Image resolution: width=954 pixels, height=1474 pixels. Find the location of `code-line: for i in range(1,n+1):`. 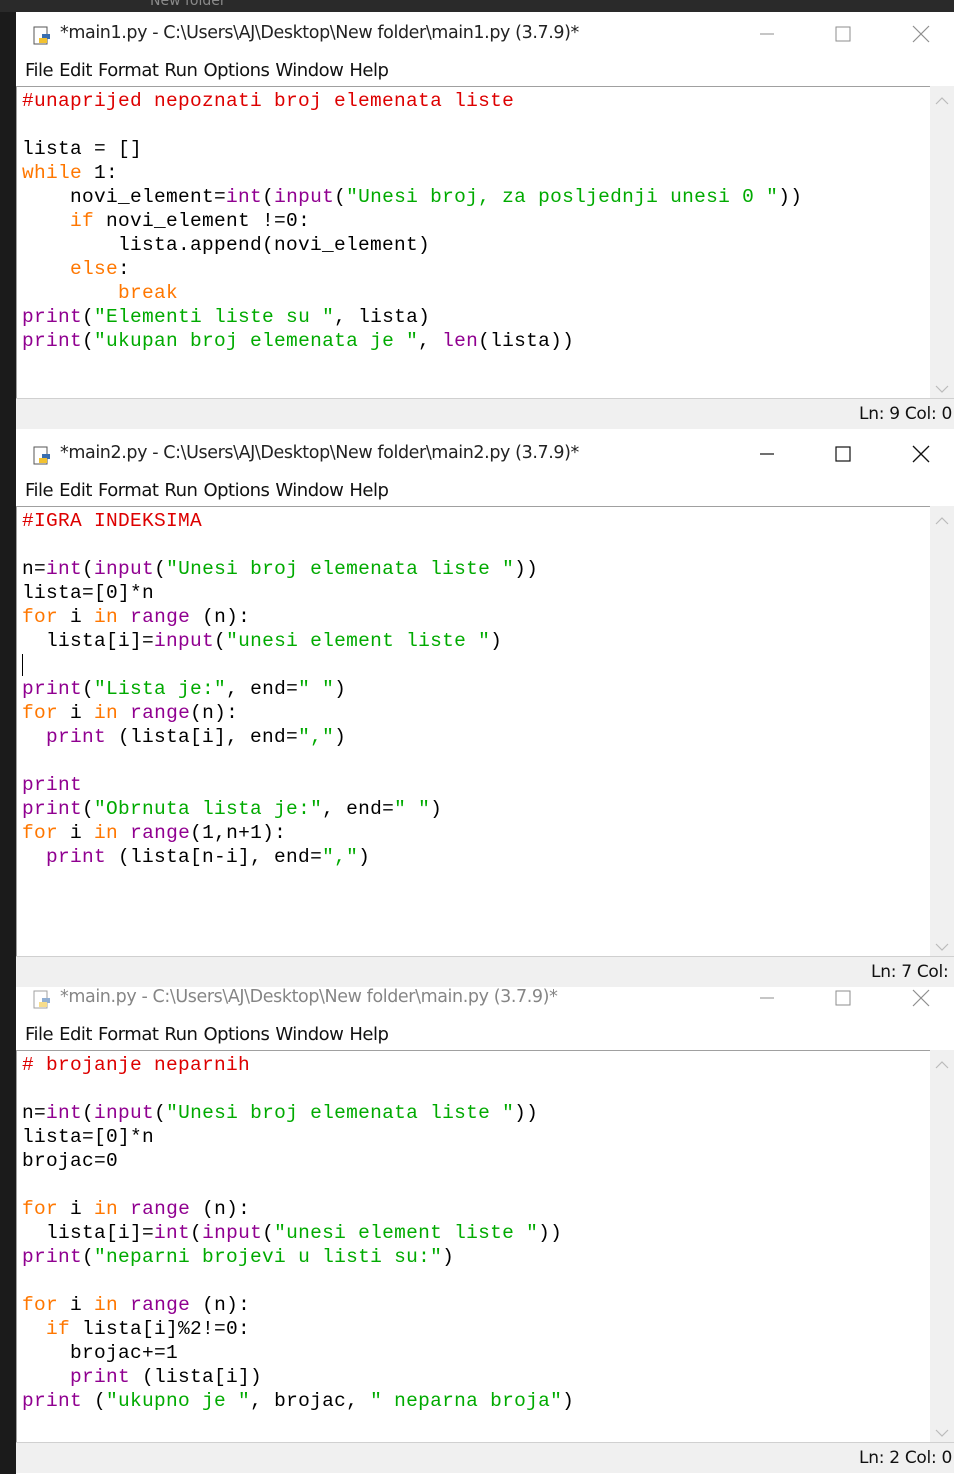

code-line: for i in range(1,n+1): is located at coordinates (280, 833).